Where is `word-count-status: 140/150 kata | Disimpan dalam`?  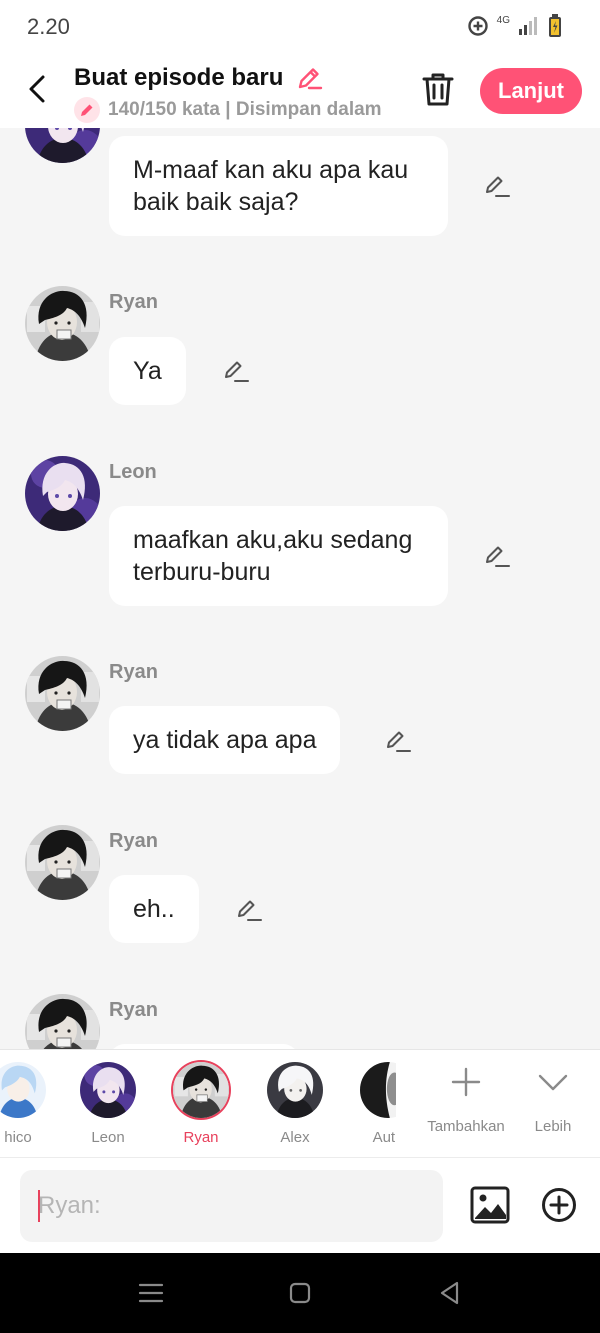 word-count-status: 140/150 kata | Disimpan dalam is located at coordinates (245, 109).